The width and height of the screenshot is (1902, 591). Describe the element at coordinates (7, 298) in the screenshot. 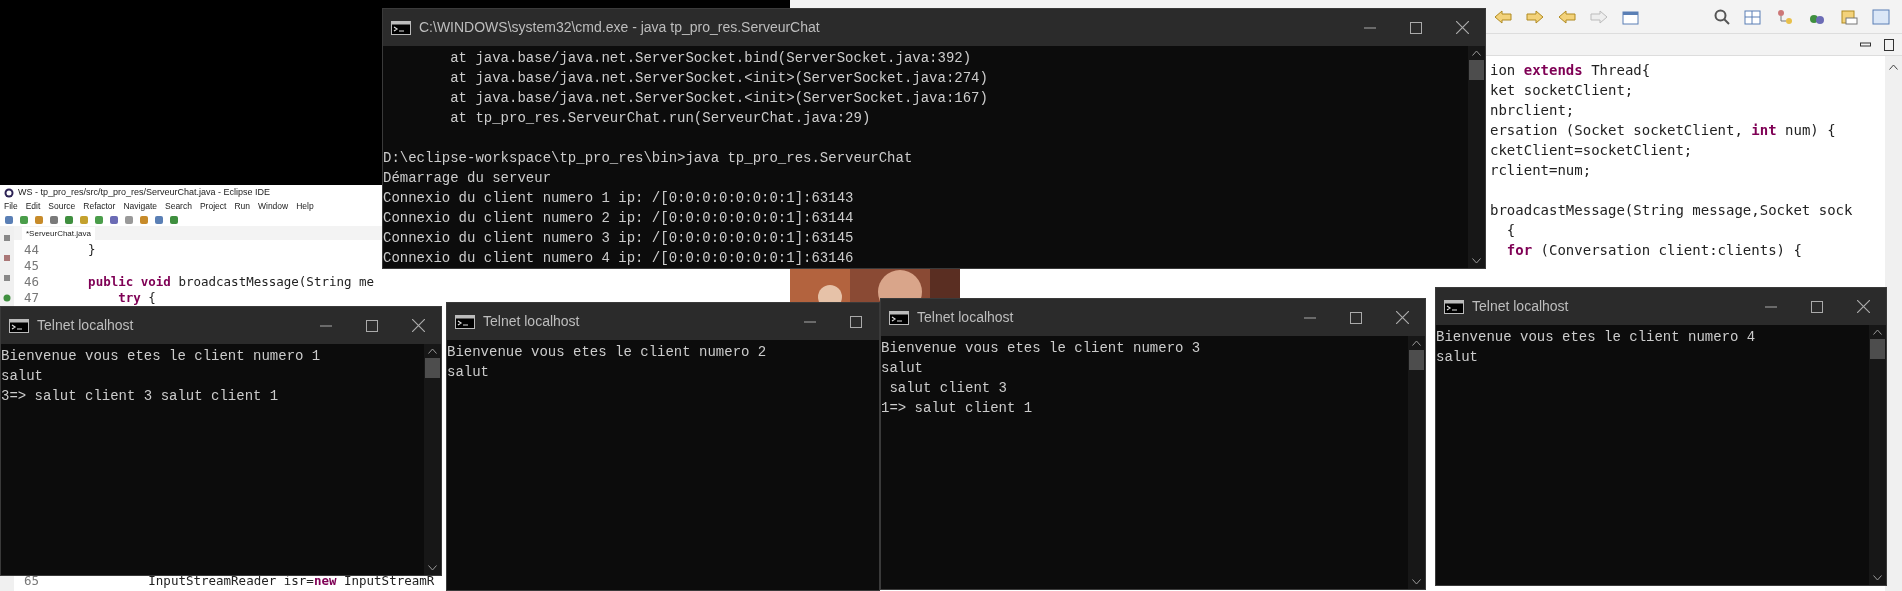

I see `run-icon` at that location.